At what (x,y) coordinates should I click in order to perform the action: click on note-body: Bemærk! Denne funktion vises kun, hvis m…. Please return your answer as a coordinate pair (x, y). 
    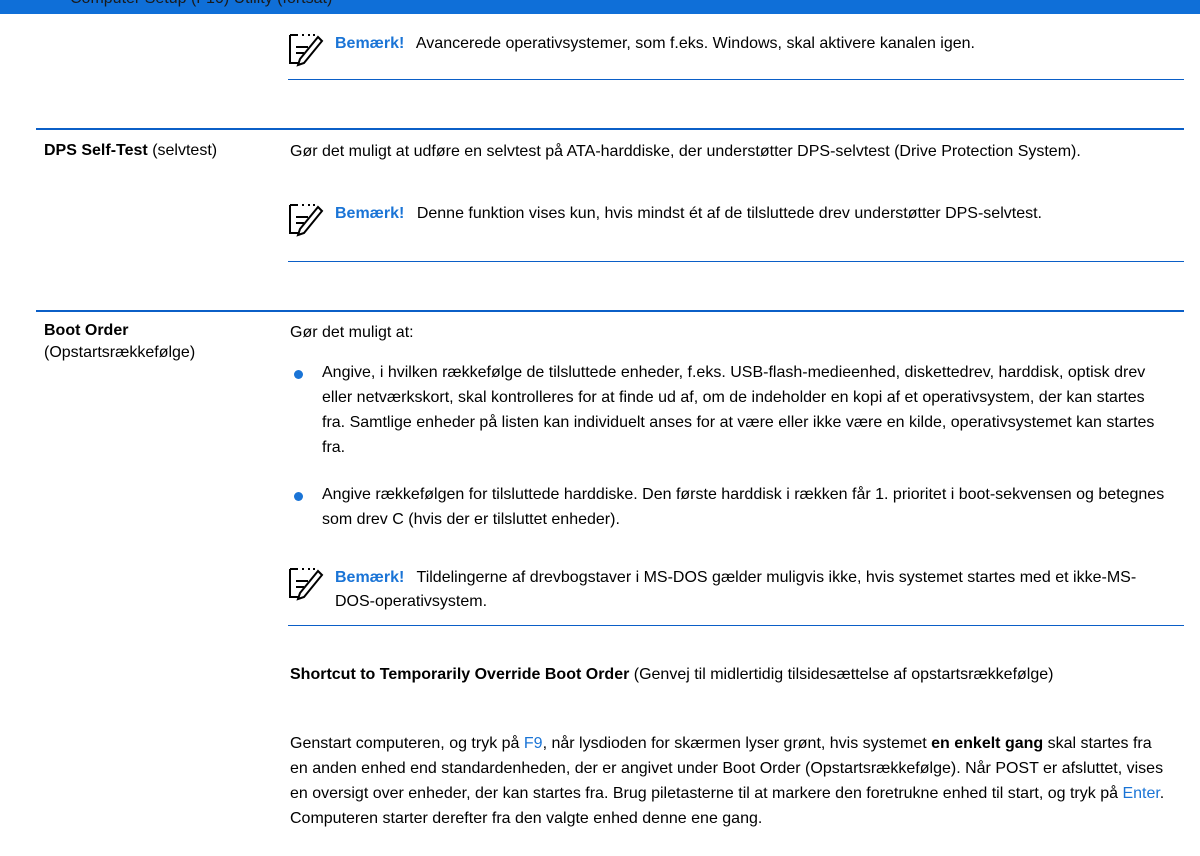
    Looking at the image, I should click on (755, 214).